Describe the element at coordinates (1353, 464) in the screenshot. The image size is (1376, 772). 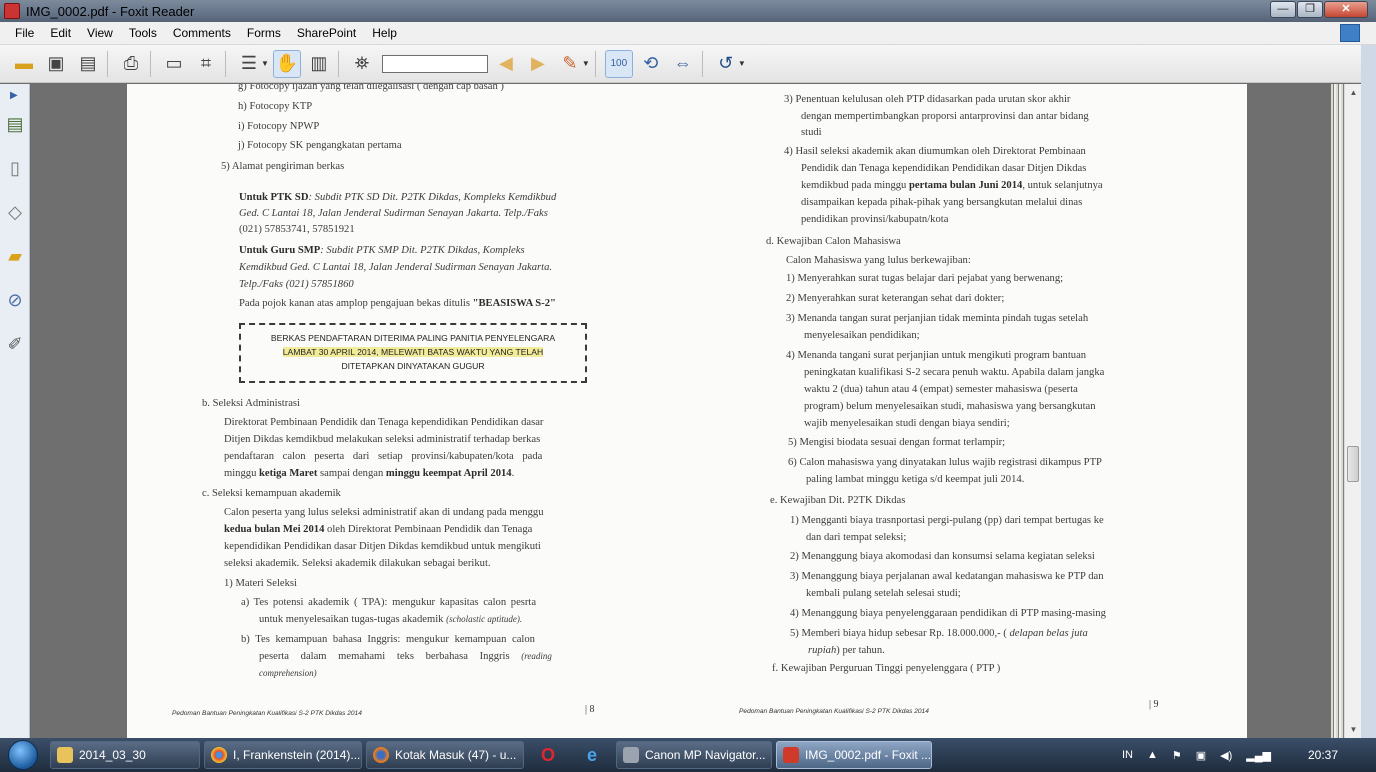
I see `scroll-thumb` at that location.